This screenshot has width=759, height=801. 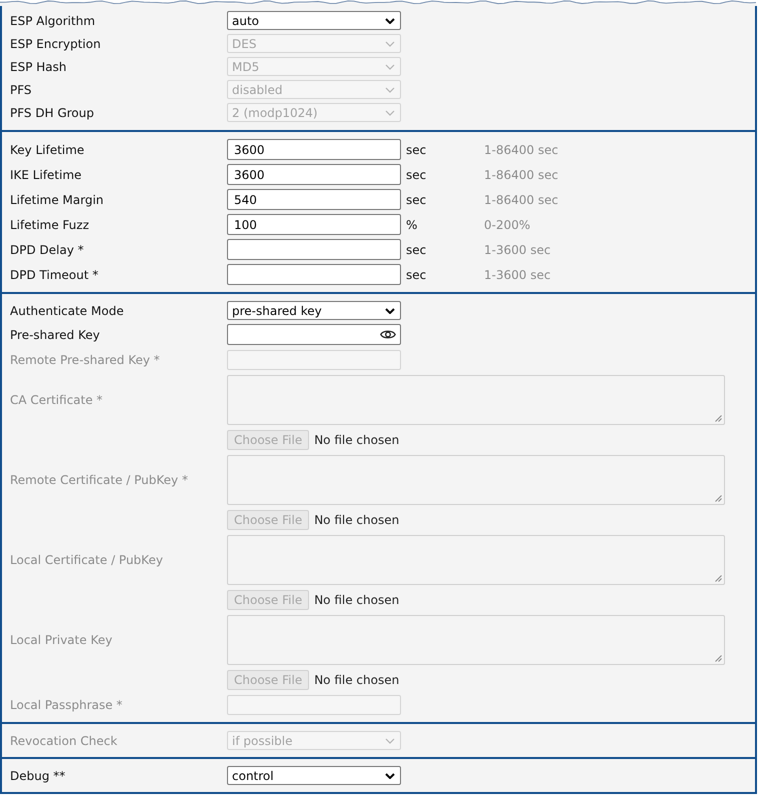 What do you see at coordinates (61, 640) in the screenshot?
I see `field-label: Local Private Key` at bounding box center [61, 640].